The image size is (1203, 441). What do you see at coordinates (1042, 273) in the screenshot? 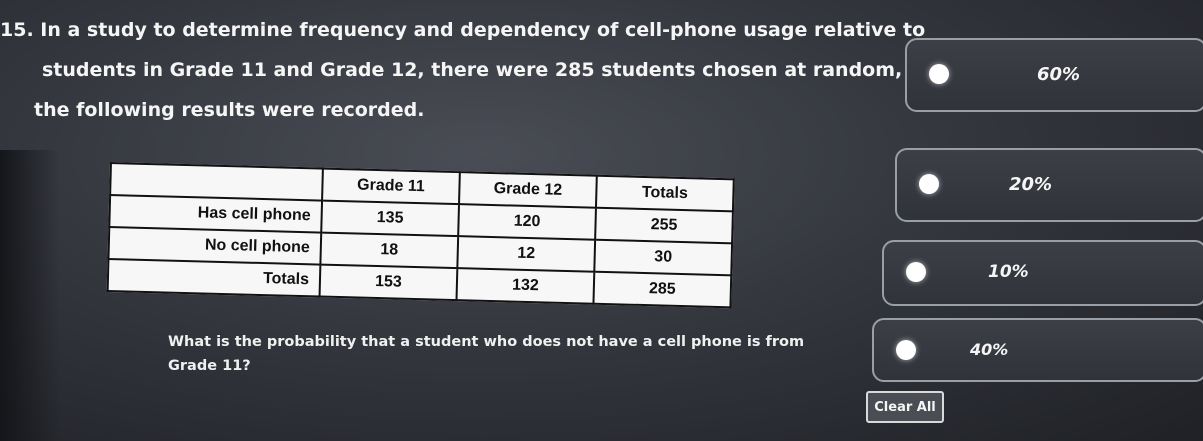
I see `answer-option-3: 10%` at bounding box center [1042, 273].